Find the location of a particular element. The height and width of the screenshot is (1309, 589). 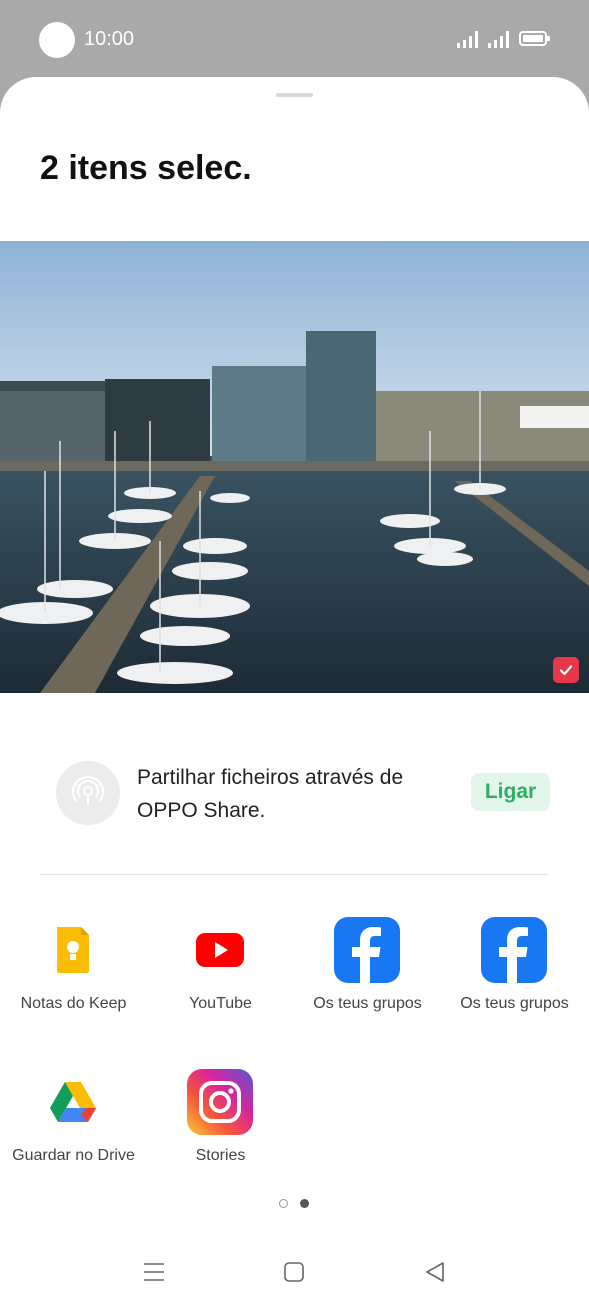

home-nav-button is located at coordinates (294, 1272).